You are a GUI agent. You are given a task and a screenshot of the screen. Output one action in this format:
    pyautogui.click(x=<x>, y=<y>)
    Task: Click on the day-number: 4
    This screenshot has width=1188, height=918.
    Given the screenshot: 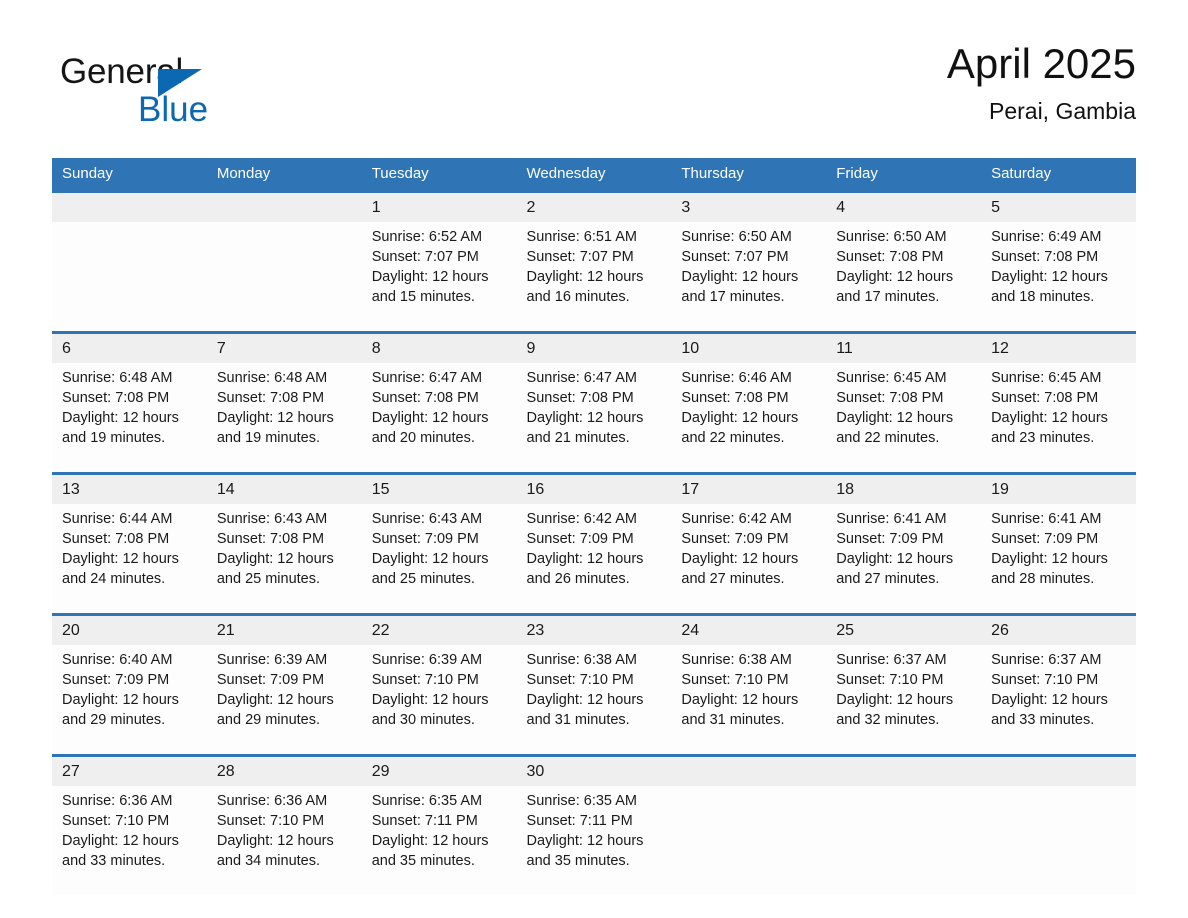 What is the action you would take?
    pyautogui.click(x=904, y=206)
    